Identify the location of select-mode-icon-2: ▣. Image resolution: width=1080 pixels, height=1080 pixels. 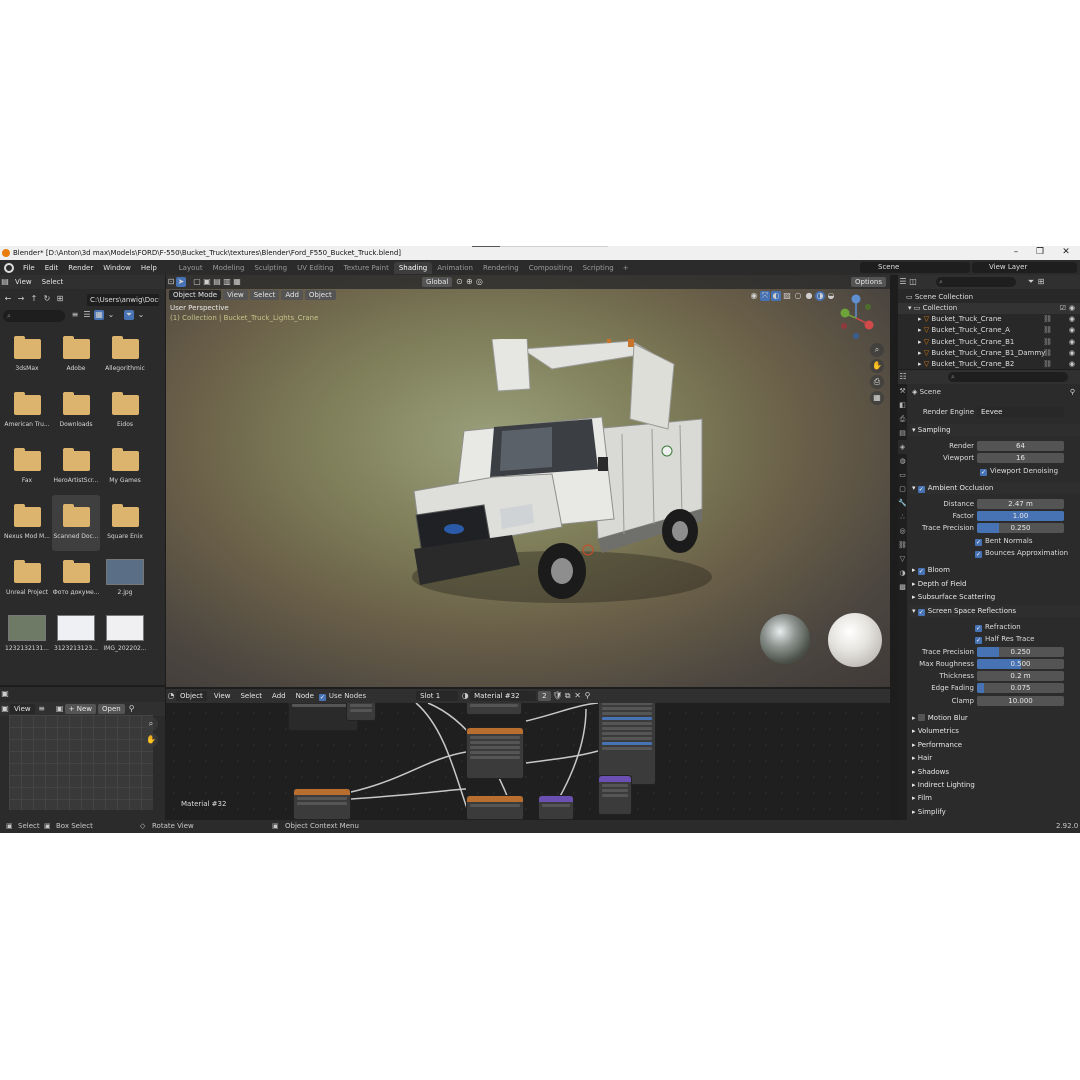
(207, 282).